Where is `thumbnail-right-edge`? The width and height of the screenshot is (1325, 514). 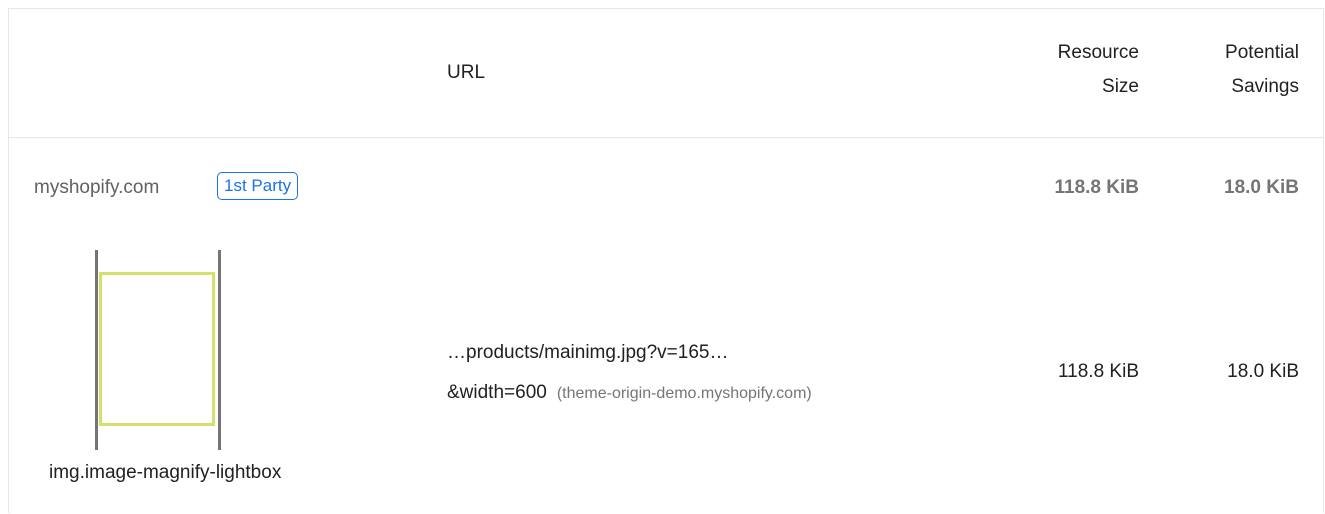
thumbnail-right-edge is located at coordinates (219, 350).